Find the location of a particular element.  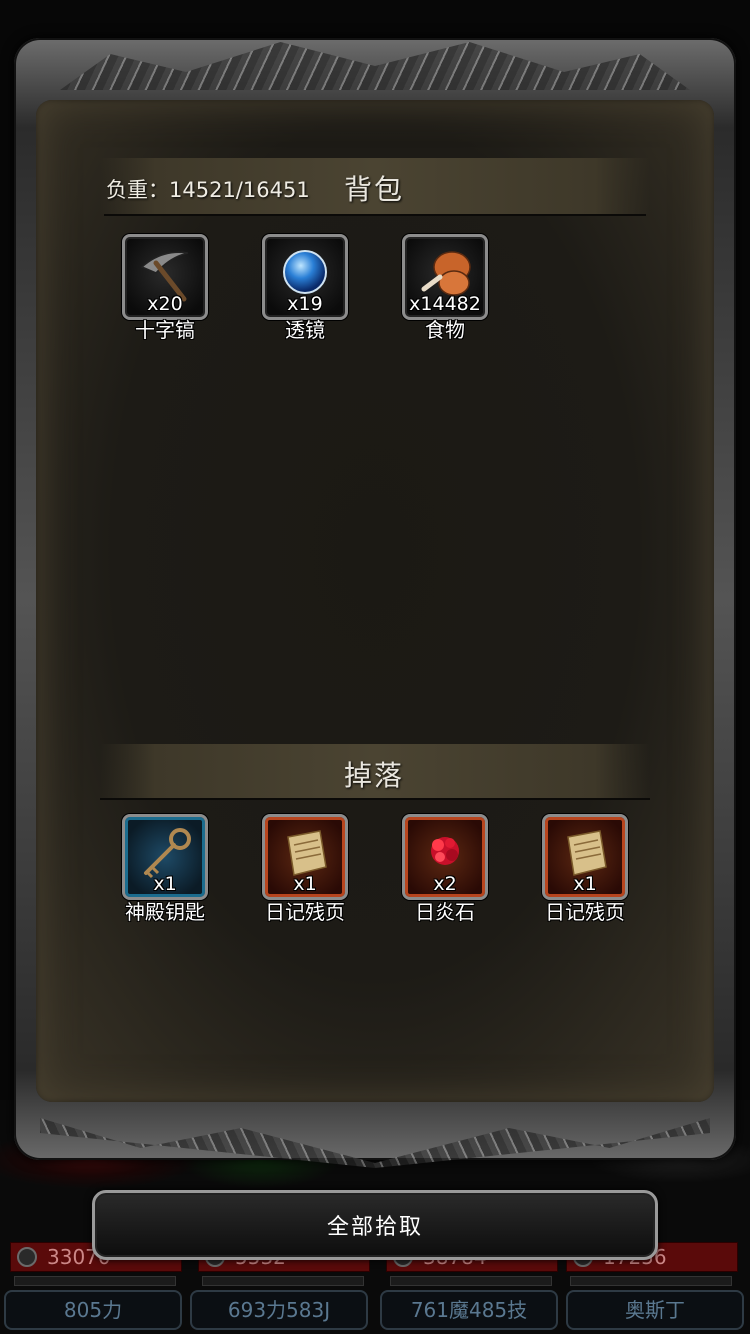

carry-weight: 负重：14521/16451 is located at coordinates (208, 190).